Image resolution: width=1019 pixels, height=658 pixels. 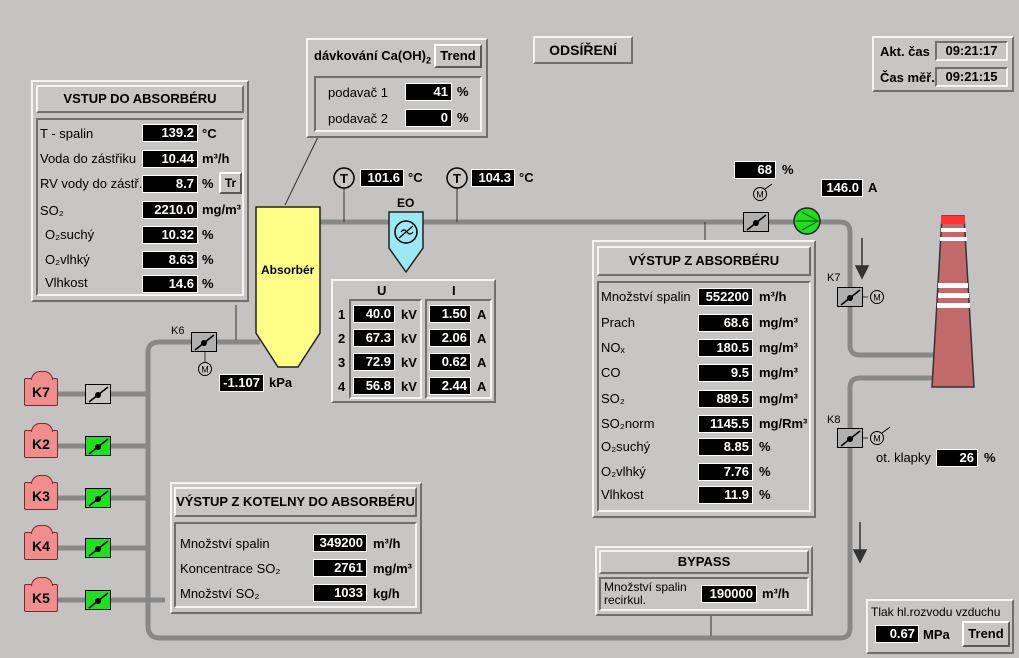 I want to click on fan-percent-value: 68, so click(x=755, y=170).